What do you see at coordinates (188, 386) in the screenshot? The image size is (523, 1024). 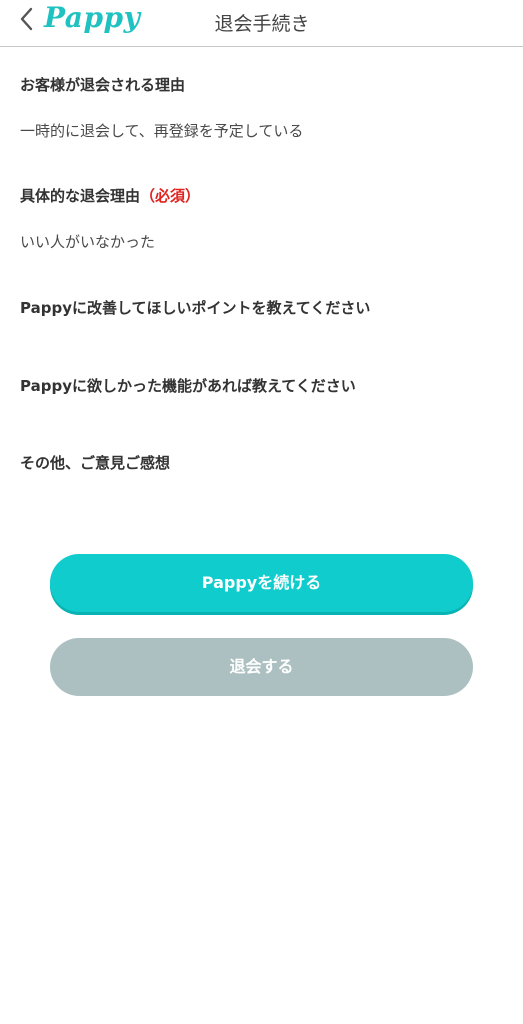 I see `feature-request-label: Pappyに欲しかった機能があれば教えてください` at bounding box center [188, 386].